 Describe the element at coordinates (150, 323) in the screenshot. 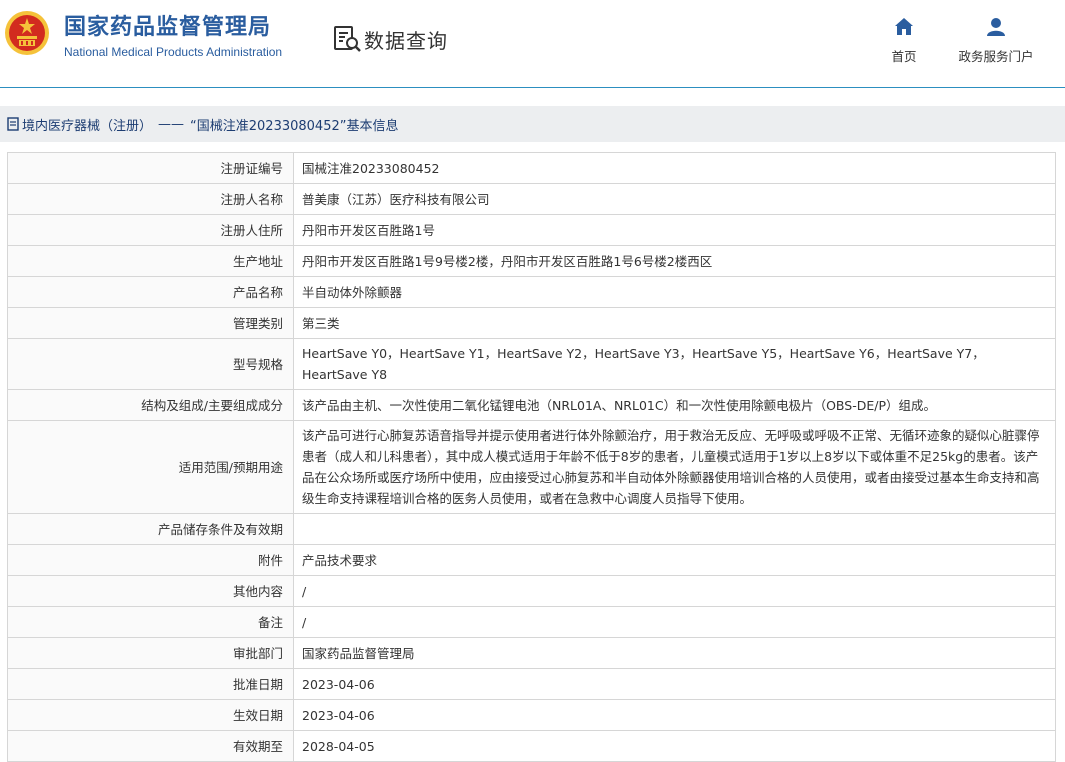

I see `field-label: 管理类别` at that location.